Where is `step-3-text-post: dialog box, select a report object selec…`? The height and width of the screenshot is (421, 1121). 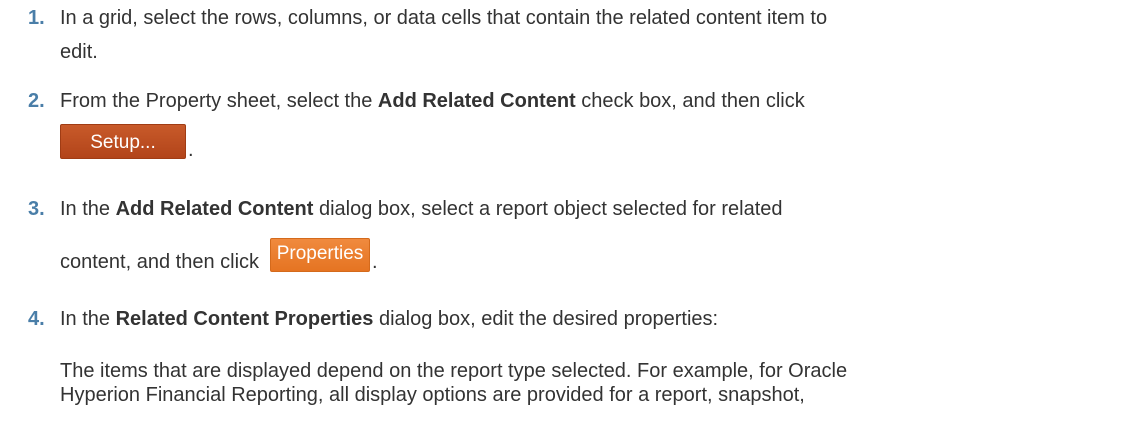
step-3-text-post: dialog box, select a report object selec… is located at coordinates (548, 209).